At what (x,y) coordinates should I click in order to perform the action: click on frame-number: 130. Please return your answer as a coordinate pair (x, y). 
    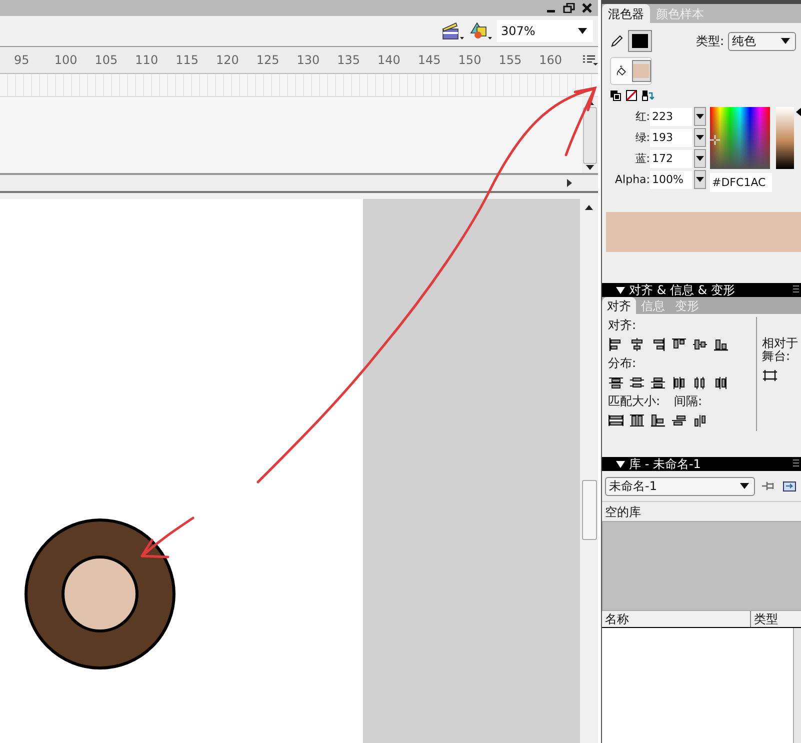
    Looking at the image, I should click on (308, 60).